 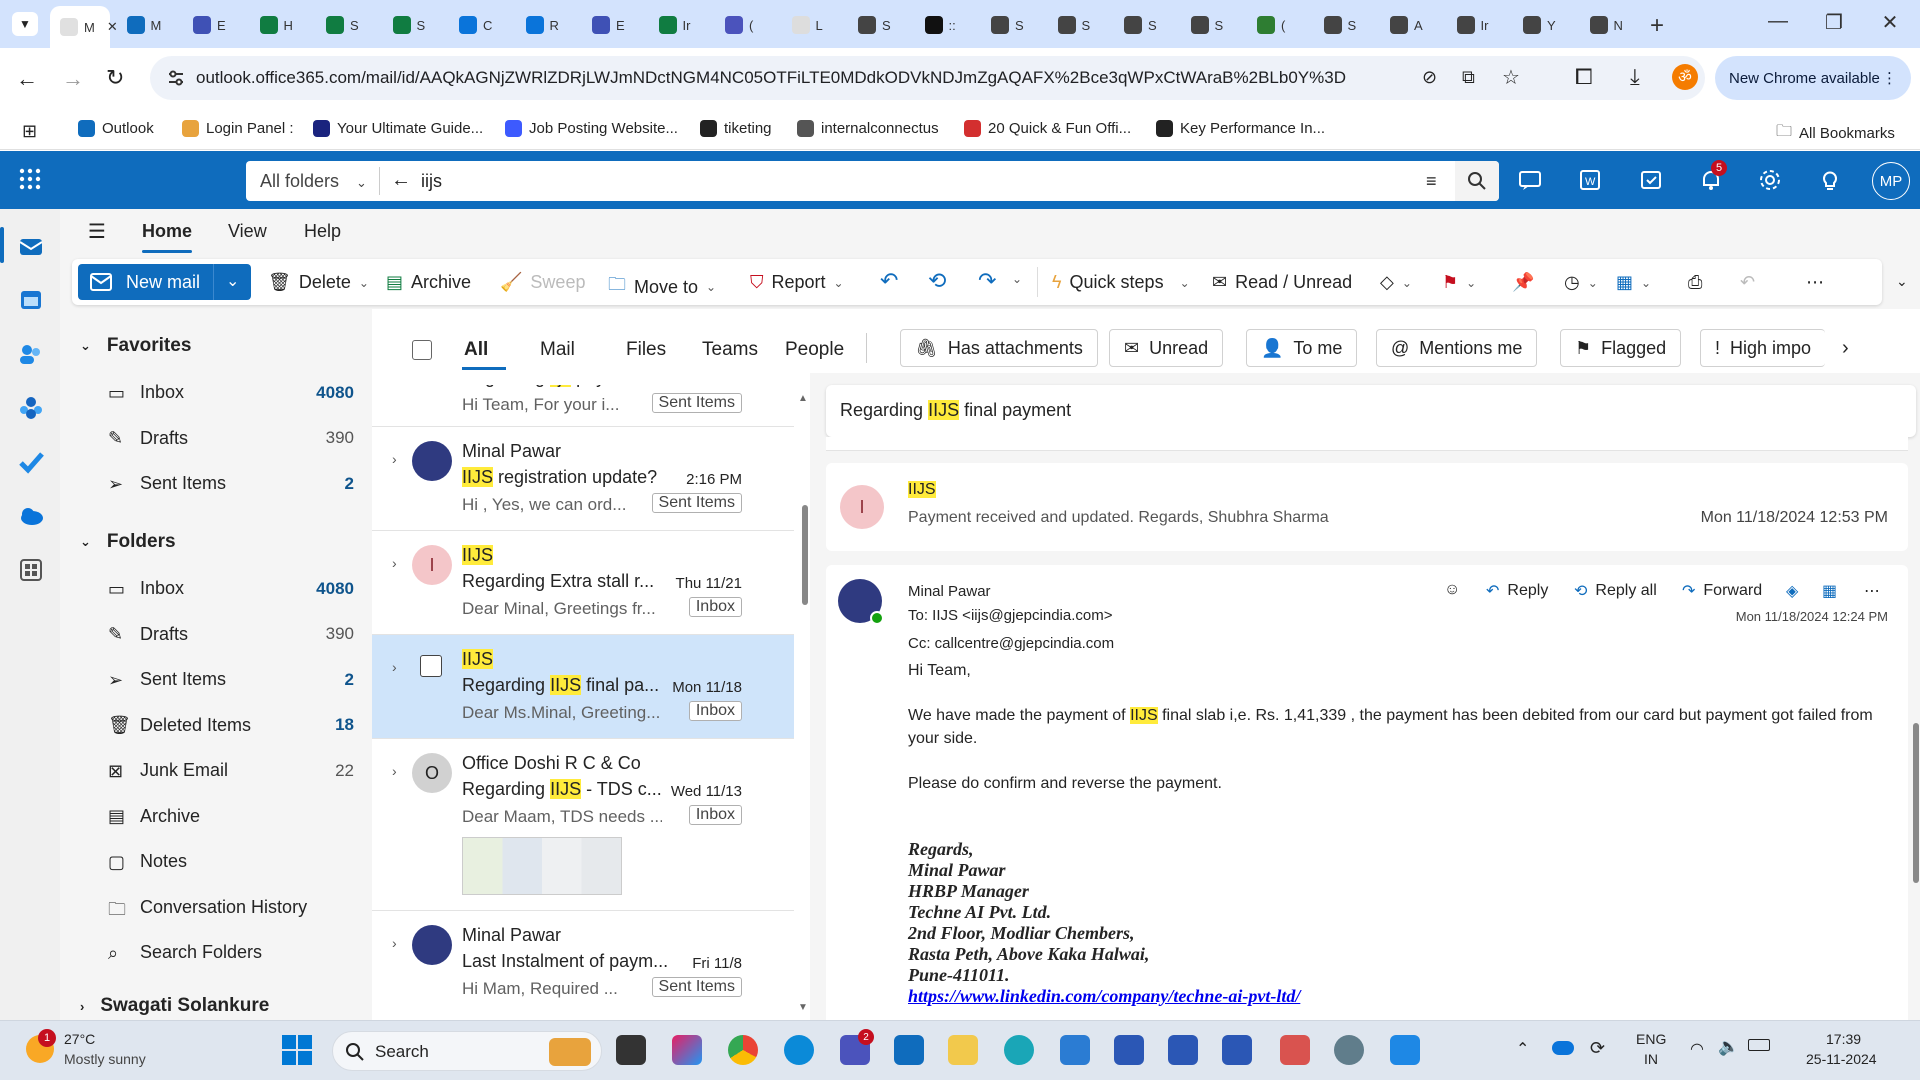 I want to click on new-chrome-available-button: New Chrome available ⋮, so click(x=1813, y=78).